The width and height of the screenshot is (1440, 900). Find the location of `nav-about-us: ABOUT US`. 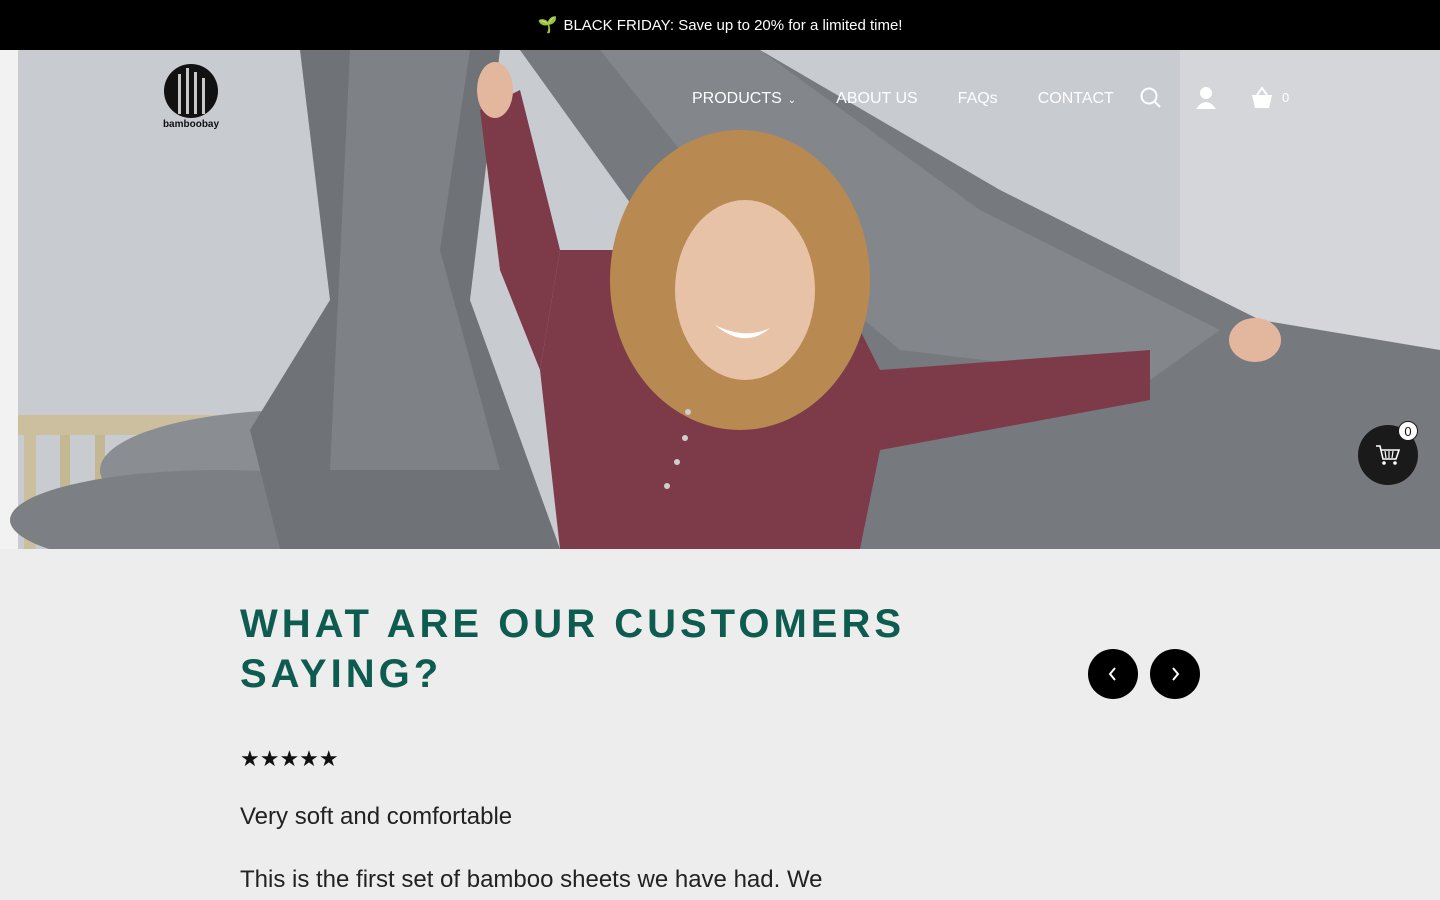

nav-about-us: ABOUT US is located at coordinates (877, 99).